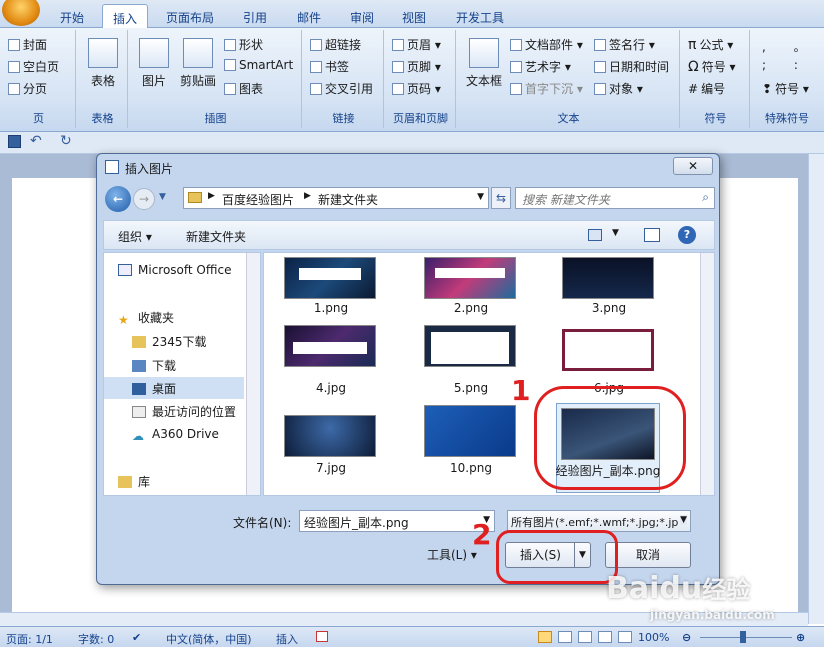  Describe the element at coordinates (631, 66) in the screenshot. I see `date-time-button: 日期和时间` at that location.